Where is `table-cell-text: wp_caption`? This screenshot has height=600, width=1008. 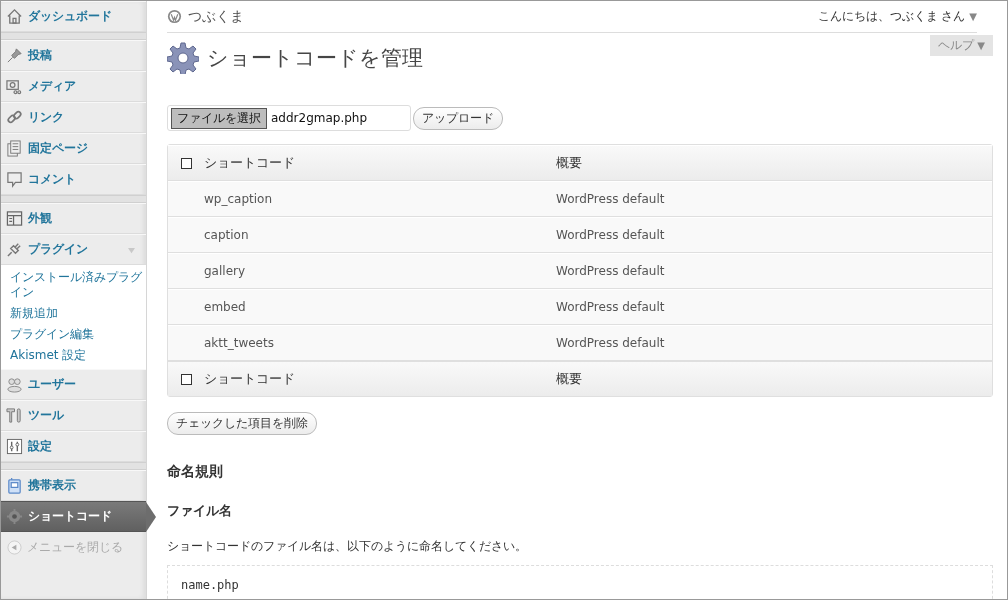 table-cell-text: wp_caption is located at coordinates (238, 199).